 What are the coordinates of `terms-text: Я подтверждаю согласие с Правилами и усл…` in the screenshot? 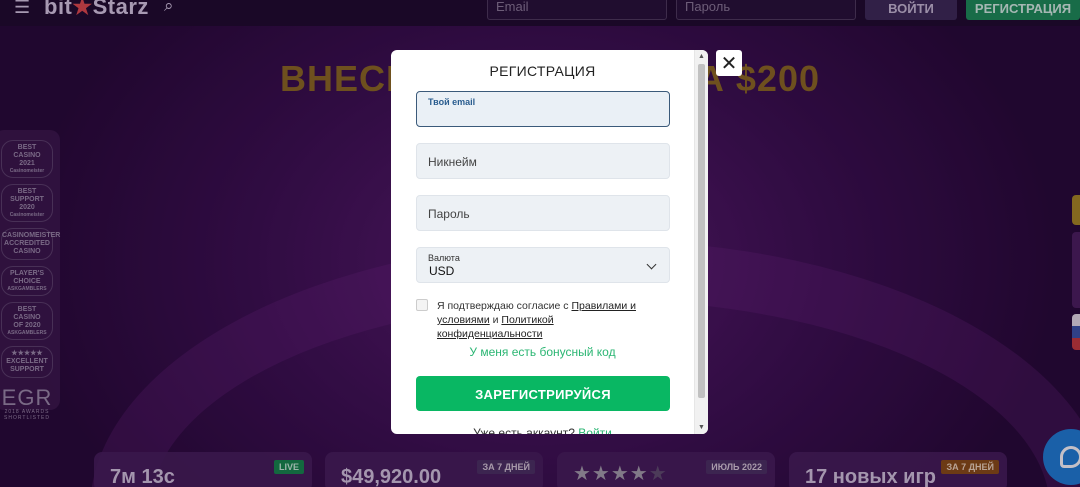 It's located at (536, 320).